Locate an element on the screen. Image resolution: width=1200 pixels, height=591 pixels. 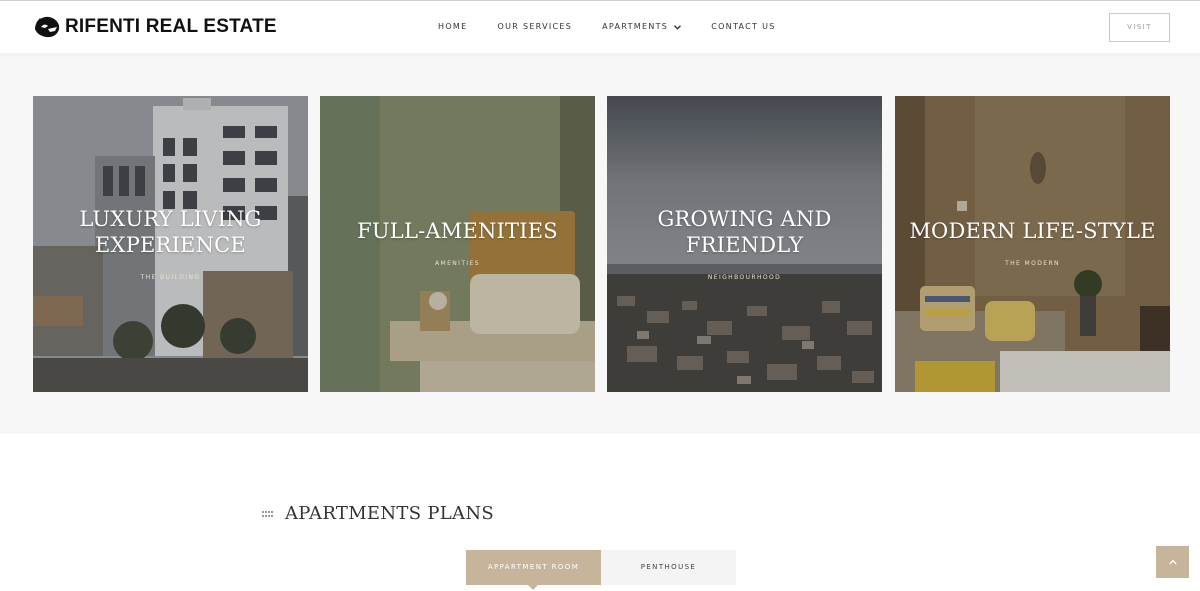
nav-contact-us-label: CONTACT US is located at coordinates (743, 26).